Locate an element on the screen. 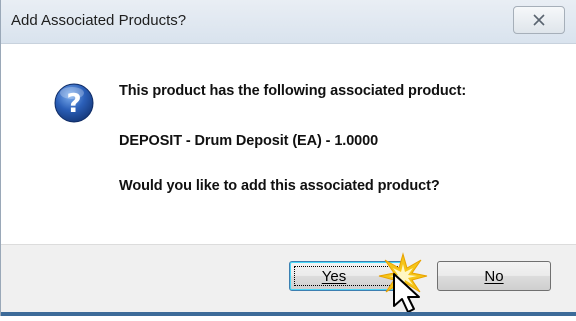  close-button is located at coordinates (539, 20).